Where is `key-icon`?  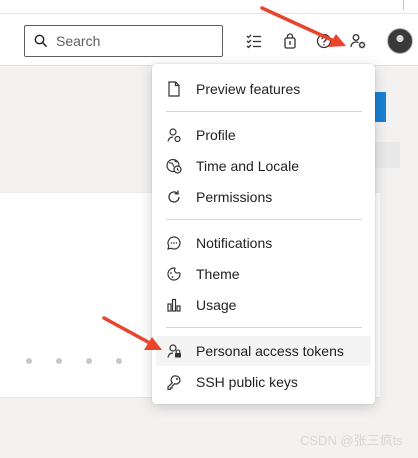
key-icon is located at coordinates (174, 382).